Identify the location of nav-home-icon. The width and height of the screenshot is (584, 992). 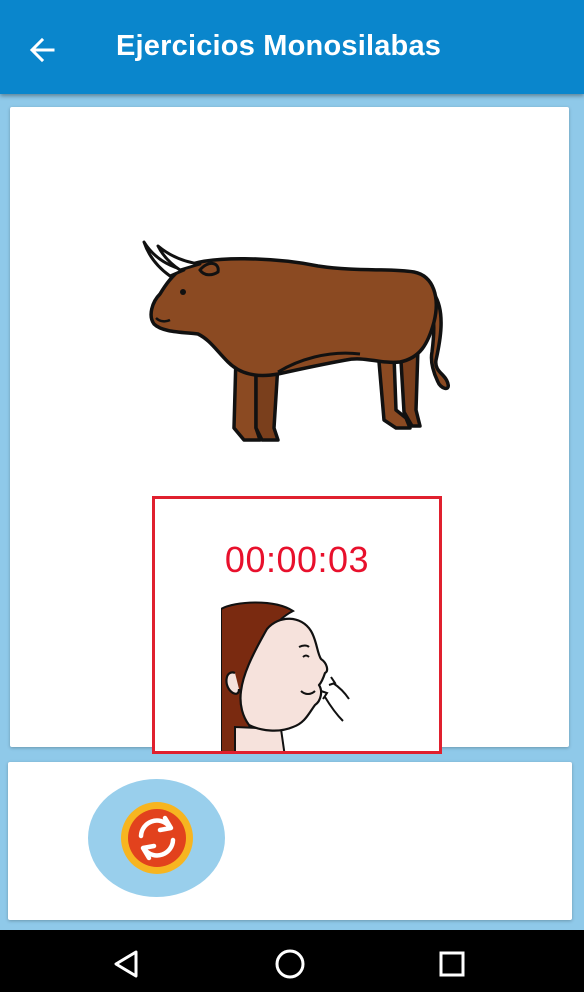
(290, 964).